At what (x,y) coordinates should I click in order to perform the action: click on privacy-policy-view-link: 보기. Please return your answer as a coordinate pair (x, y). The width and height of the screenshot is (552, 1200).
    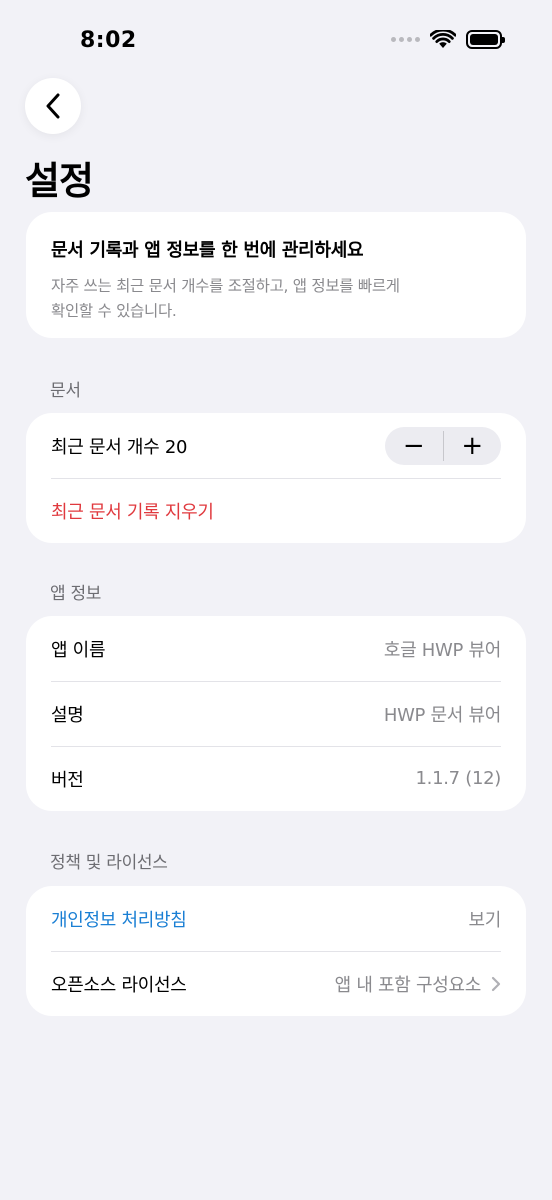
    Looking at the image, I should click on (484, 919).